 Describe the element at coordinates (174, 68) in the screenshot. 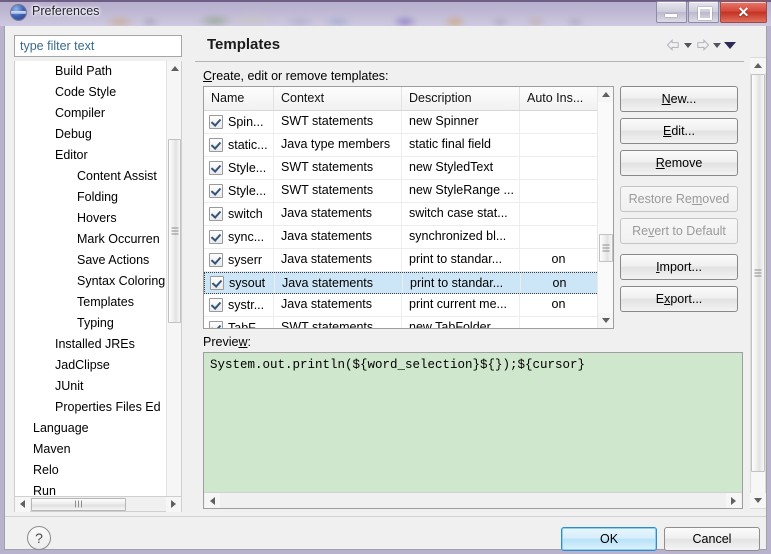

I see `tree-scroll-up-arrow` at that location.